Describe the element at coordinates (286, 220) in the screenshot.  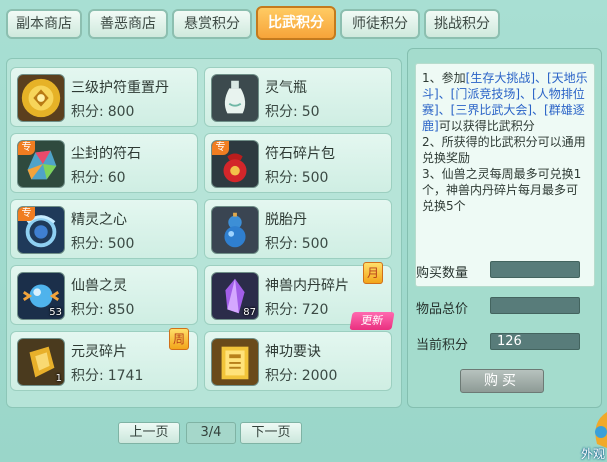
I see `item-name: 脱胎丹` at that location.